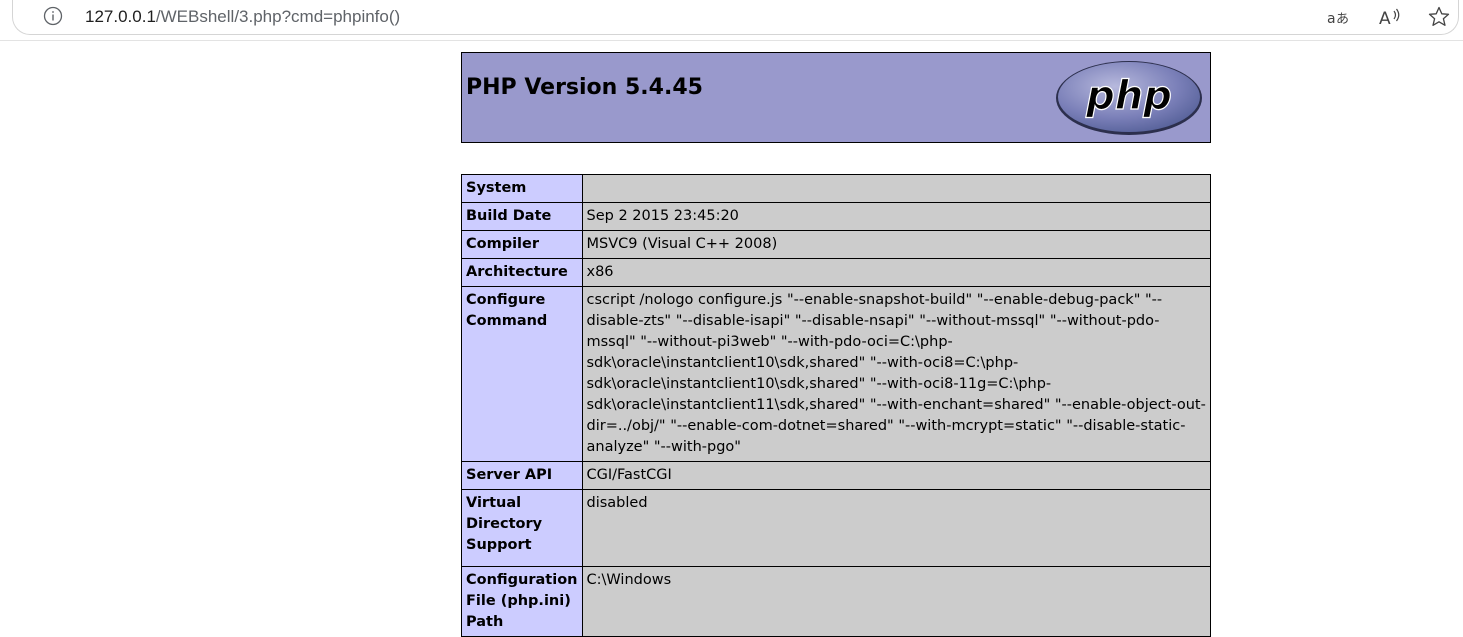 This screenshot has height=637, width=1463. I want to click on url-path: /WEBshell/3.php?cmd=phpinfo(), so click(278, 16).